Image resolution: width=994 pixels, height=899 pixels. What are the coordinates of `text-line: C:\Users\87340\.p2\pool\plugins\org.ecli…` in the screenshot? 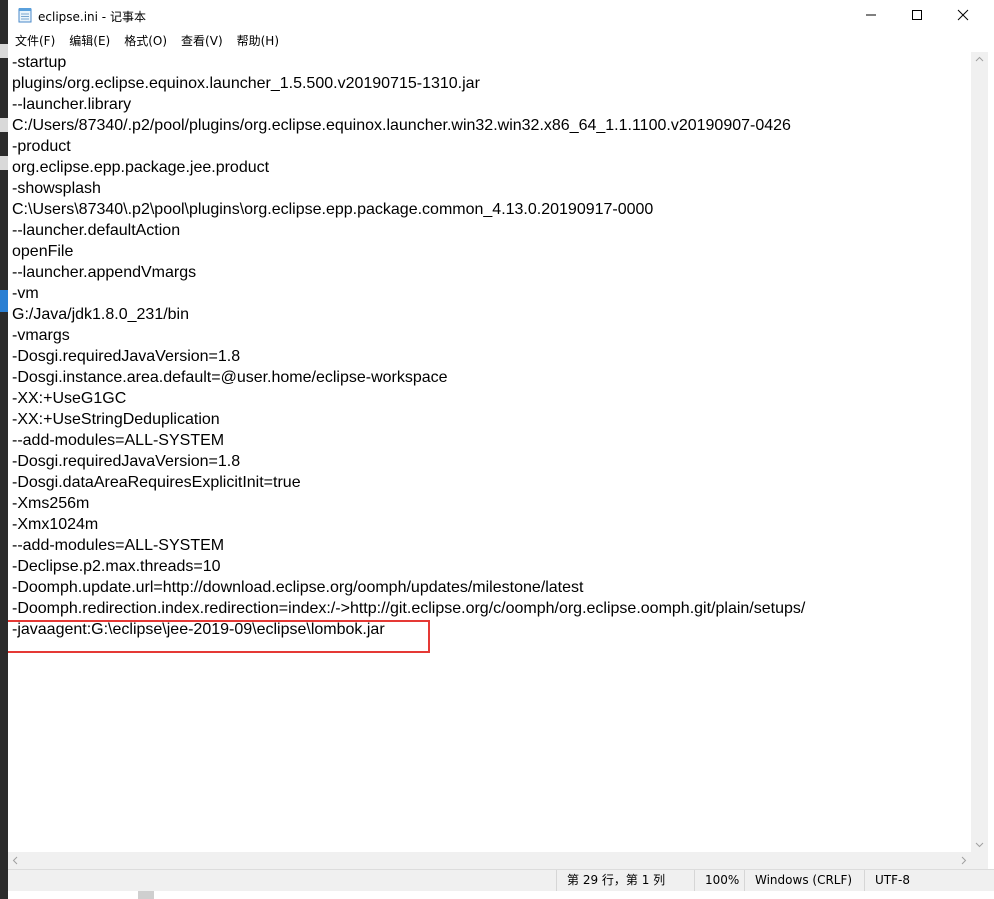 It's located at (333, 209).